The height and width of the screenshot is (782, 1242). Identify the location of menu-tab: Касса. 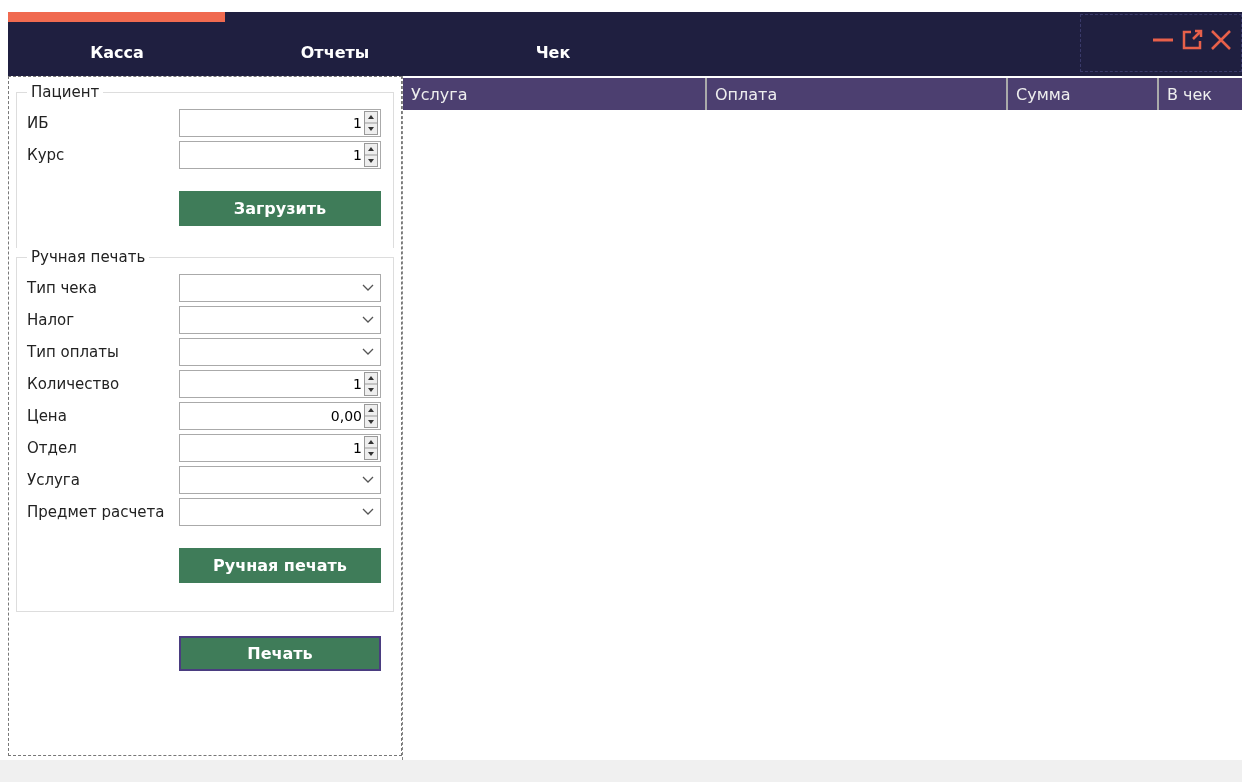
(117, 52).